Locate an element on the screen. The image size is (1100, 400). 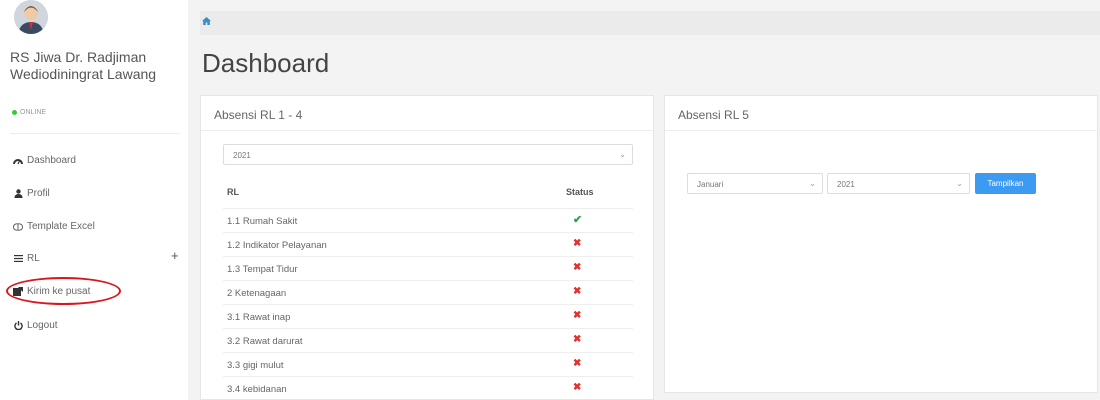
avatar is located at coordinates (31, 17).